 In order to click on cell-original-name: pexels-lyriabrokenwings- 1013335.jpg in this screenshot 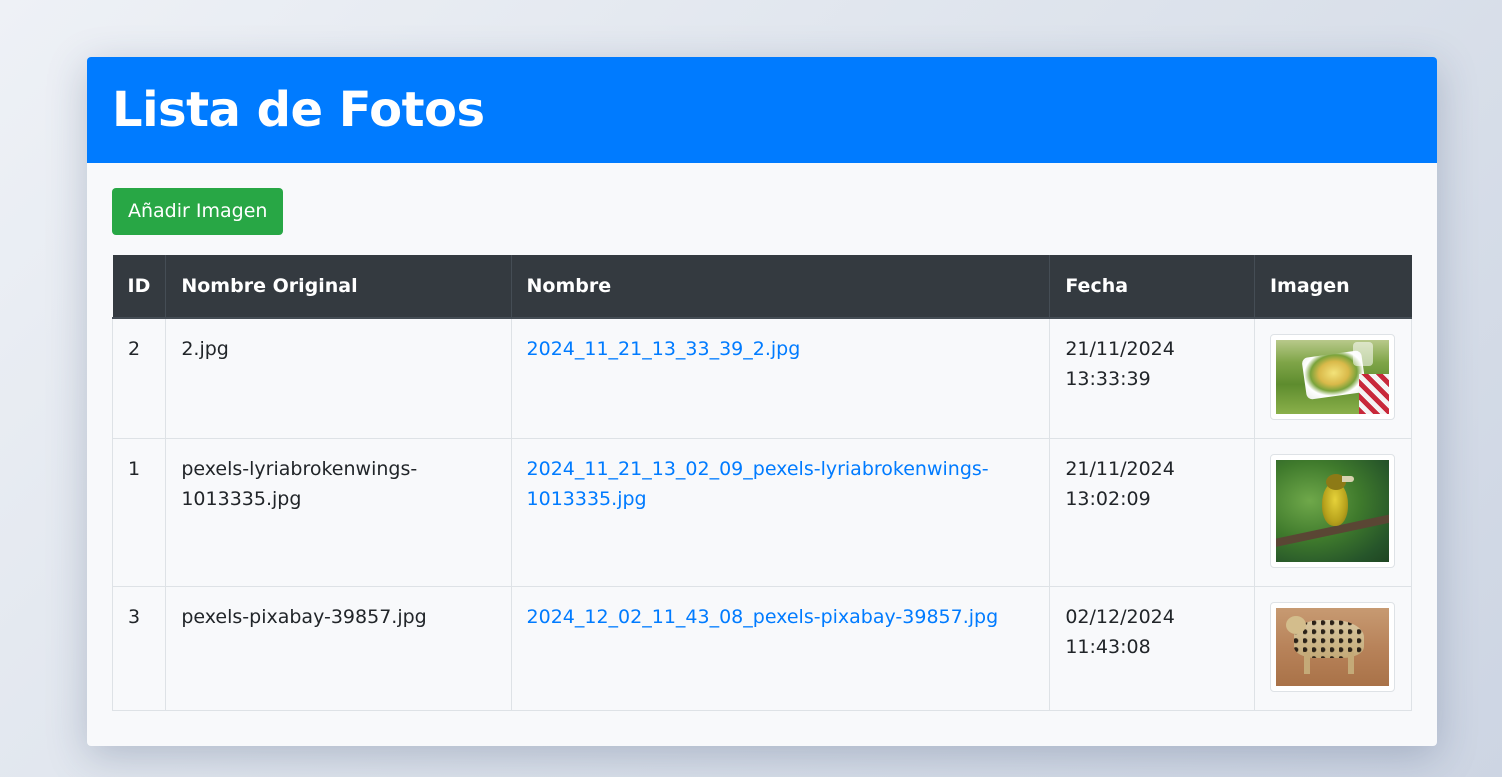, I will do `click(338, 512)`.